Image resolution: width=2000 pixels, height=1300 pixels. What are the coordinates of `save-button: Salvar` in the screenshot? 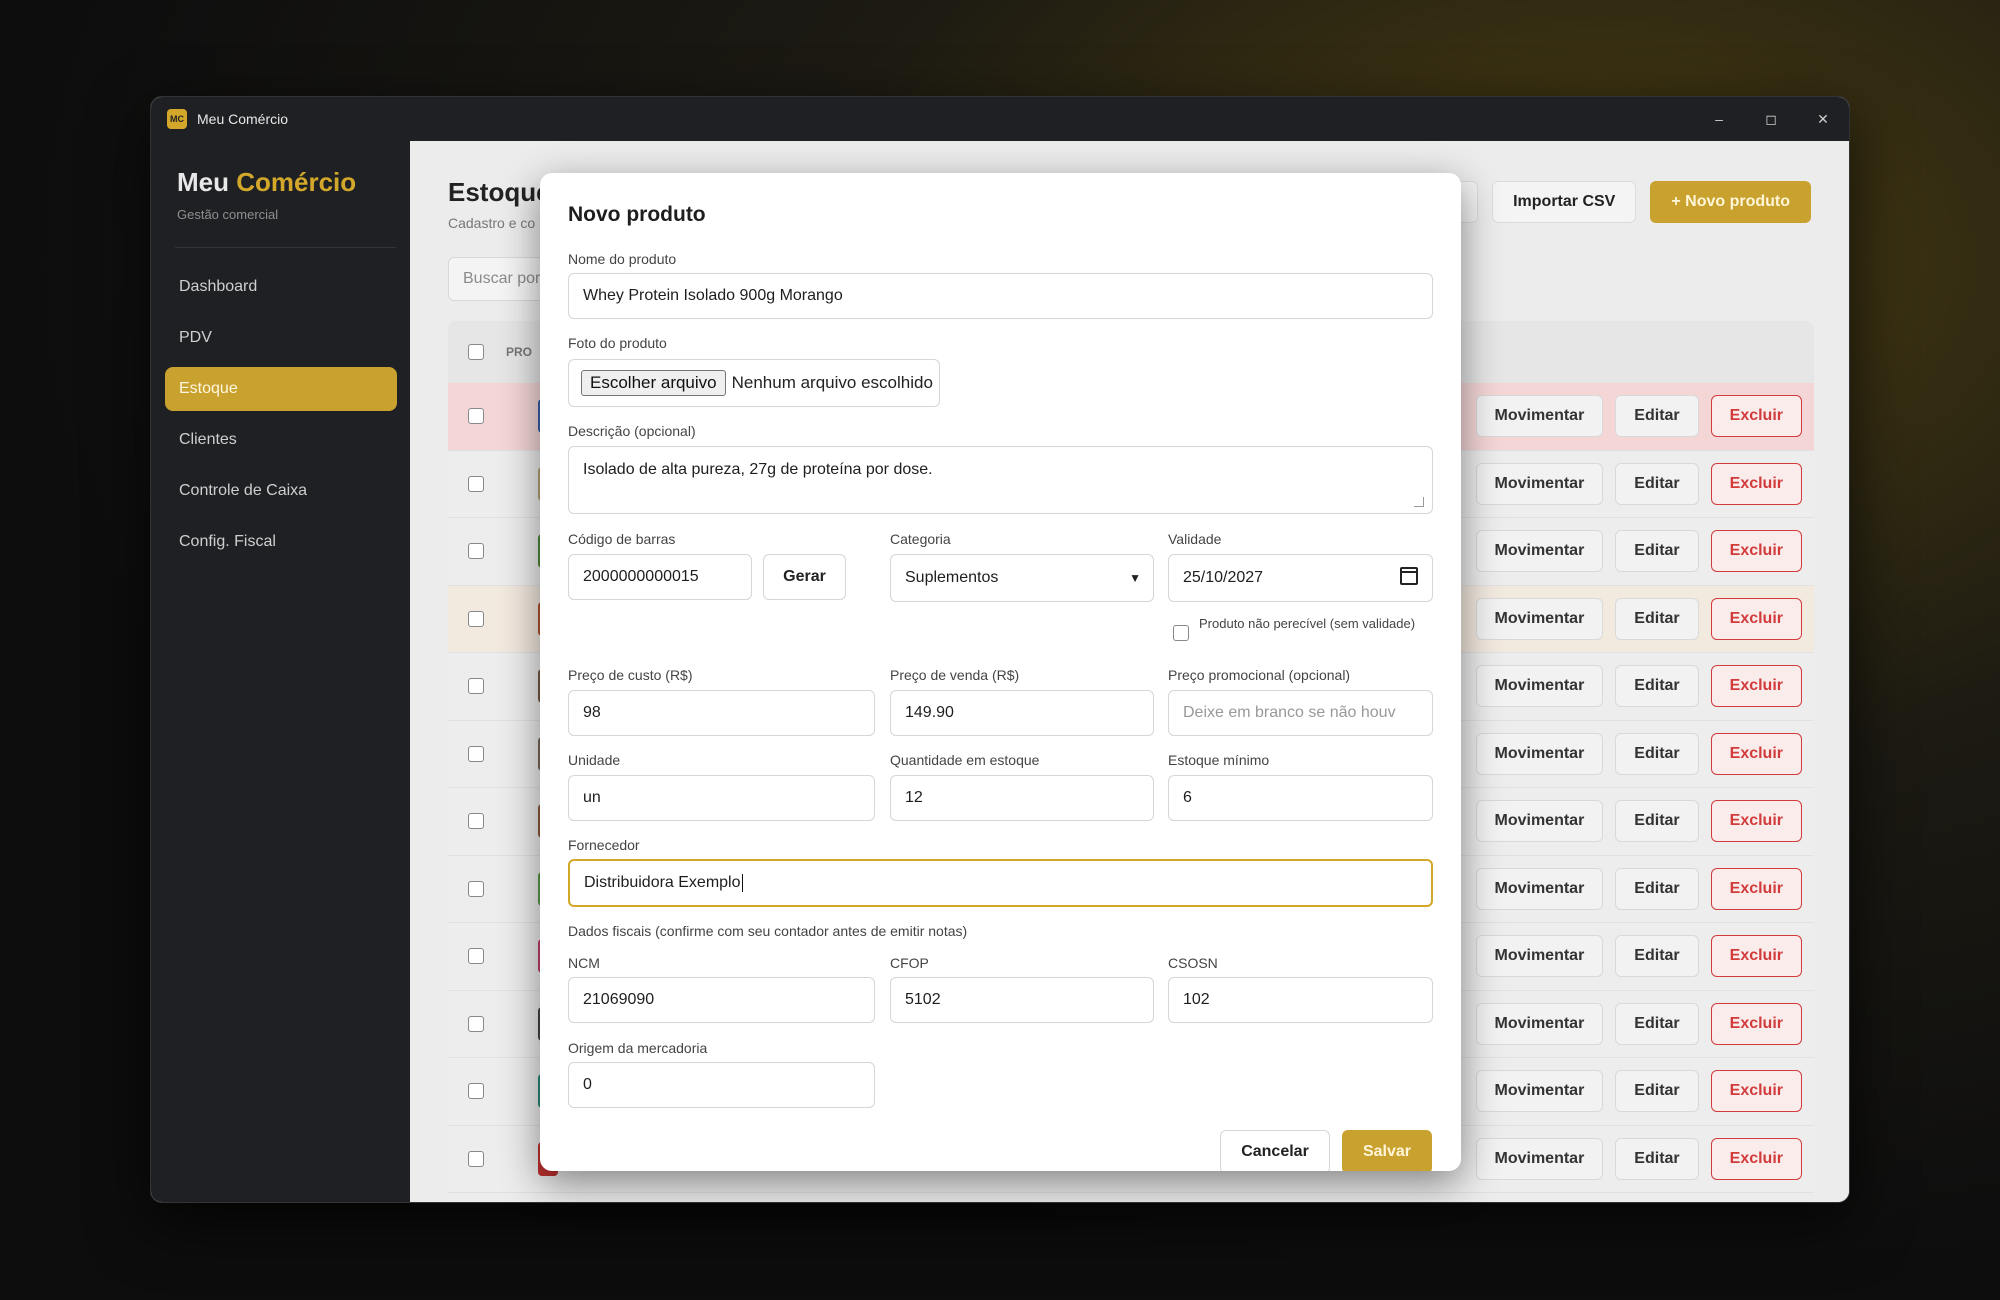 It's located at (1387, 1150).